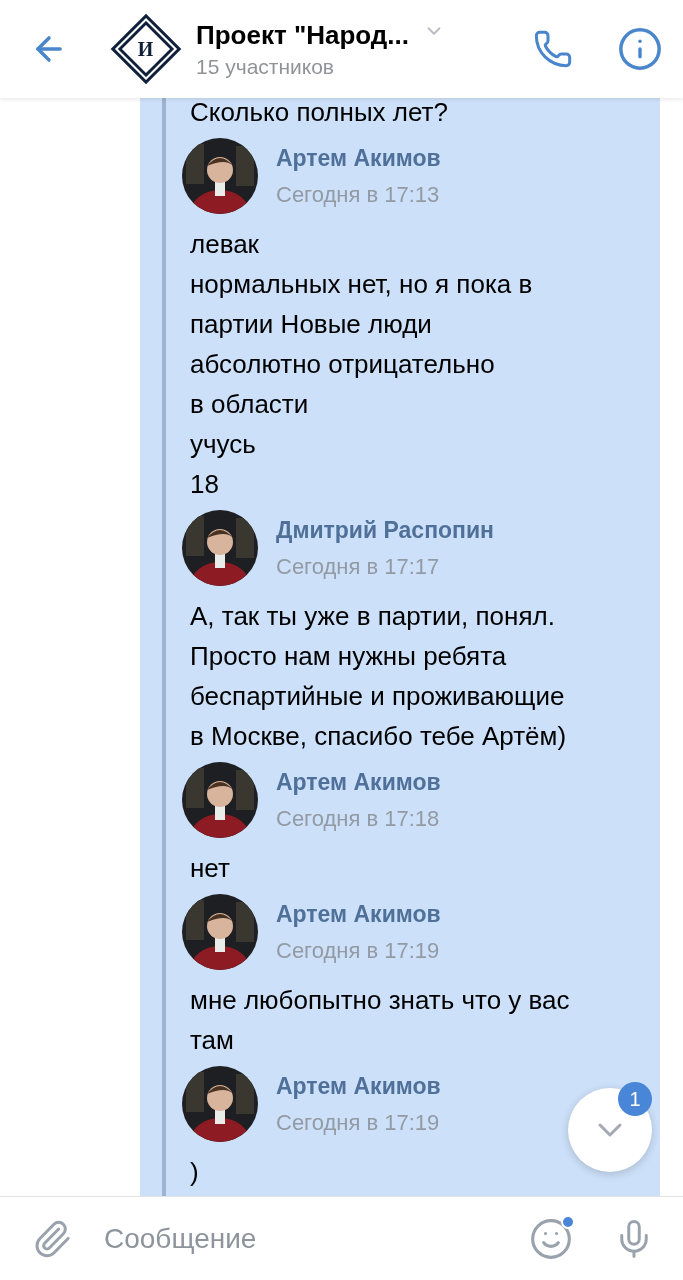 This screenshot has width=683, height=1280. What do you see at coordinates (210, 868) in the screenshot?
I see `message-text: нет` at bounding box center [210, 868].